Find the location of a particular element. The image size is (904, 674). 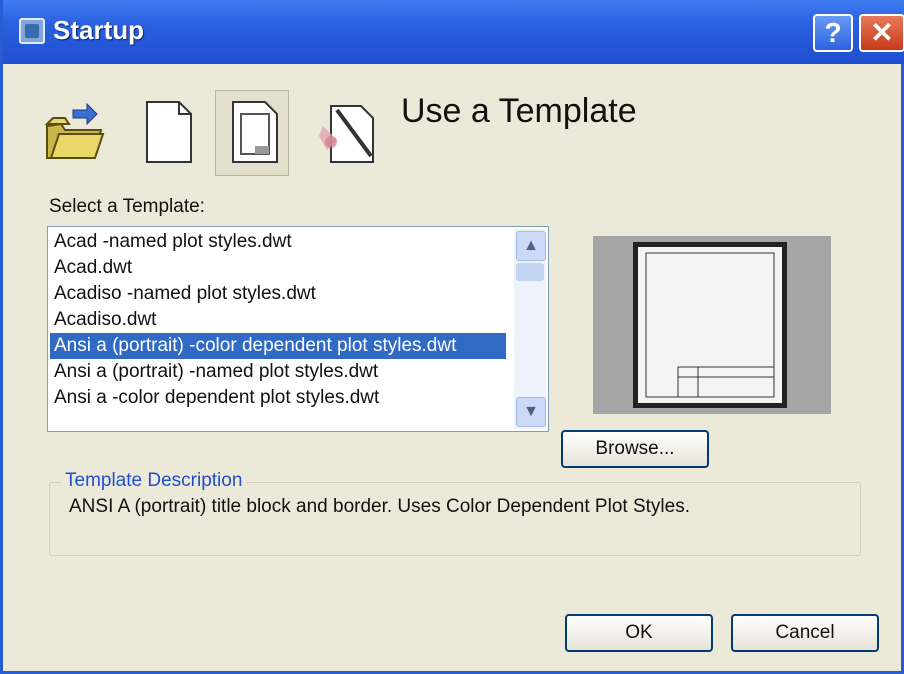

template-page-icon is located at coordinates (255, 132).